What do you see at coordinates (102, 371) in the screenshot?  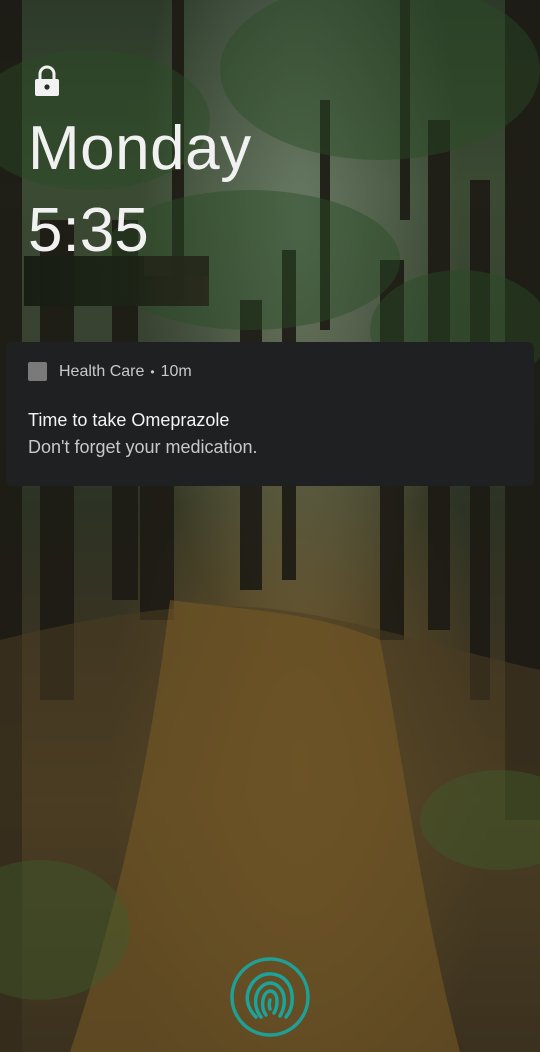 I see `app-name: Health Care` at bounding box center [102, 371].